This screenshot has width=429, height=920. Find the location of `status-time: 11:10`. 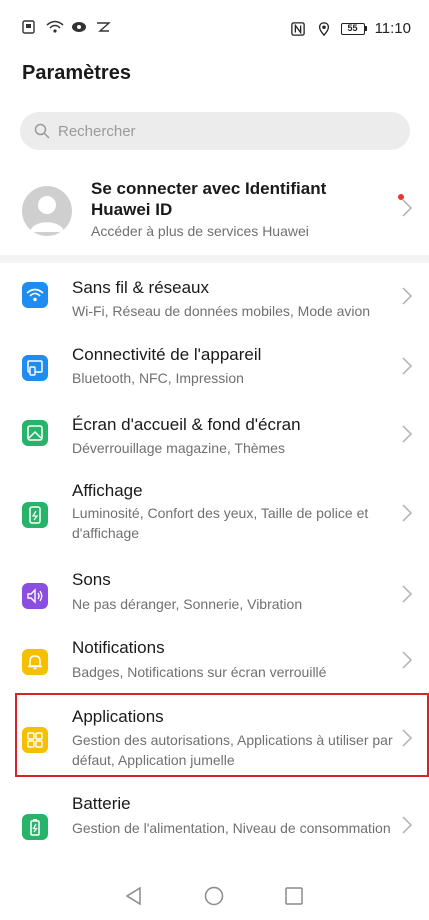

status-time: 11:10 is located at coordinates (392, 28).